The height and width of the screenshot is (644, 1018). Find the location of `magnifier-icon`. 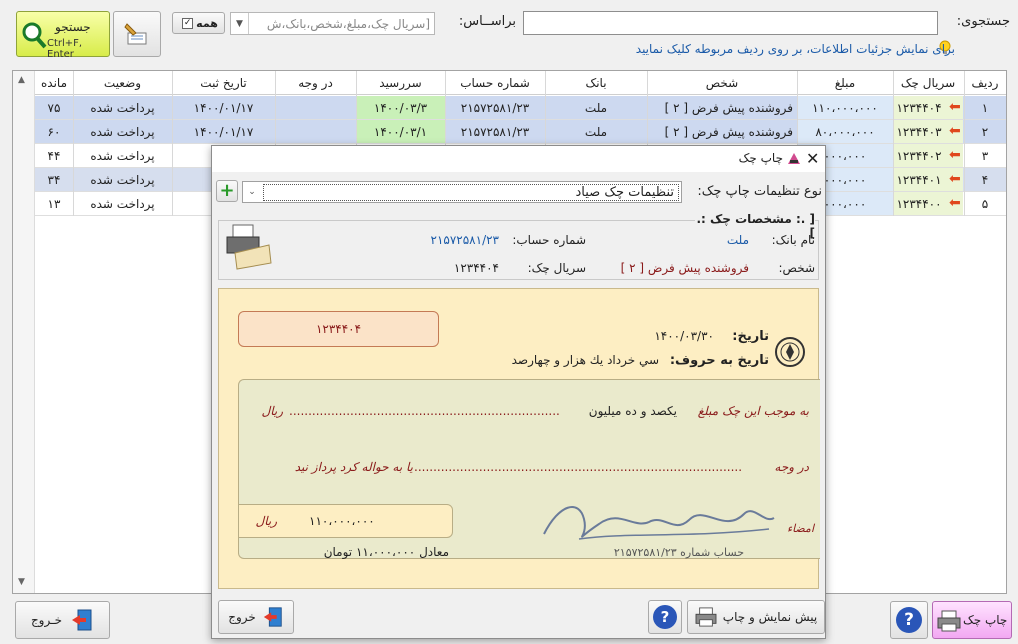

magnifier-icon is located at coordinates (34, 35).